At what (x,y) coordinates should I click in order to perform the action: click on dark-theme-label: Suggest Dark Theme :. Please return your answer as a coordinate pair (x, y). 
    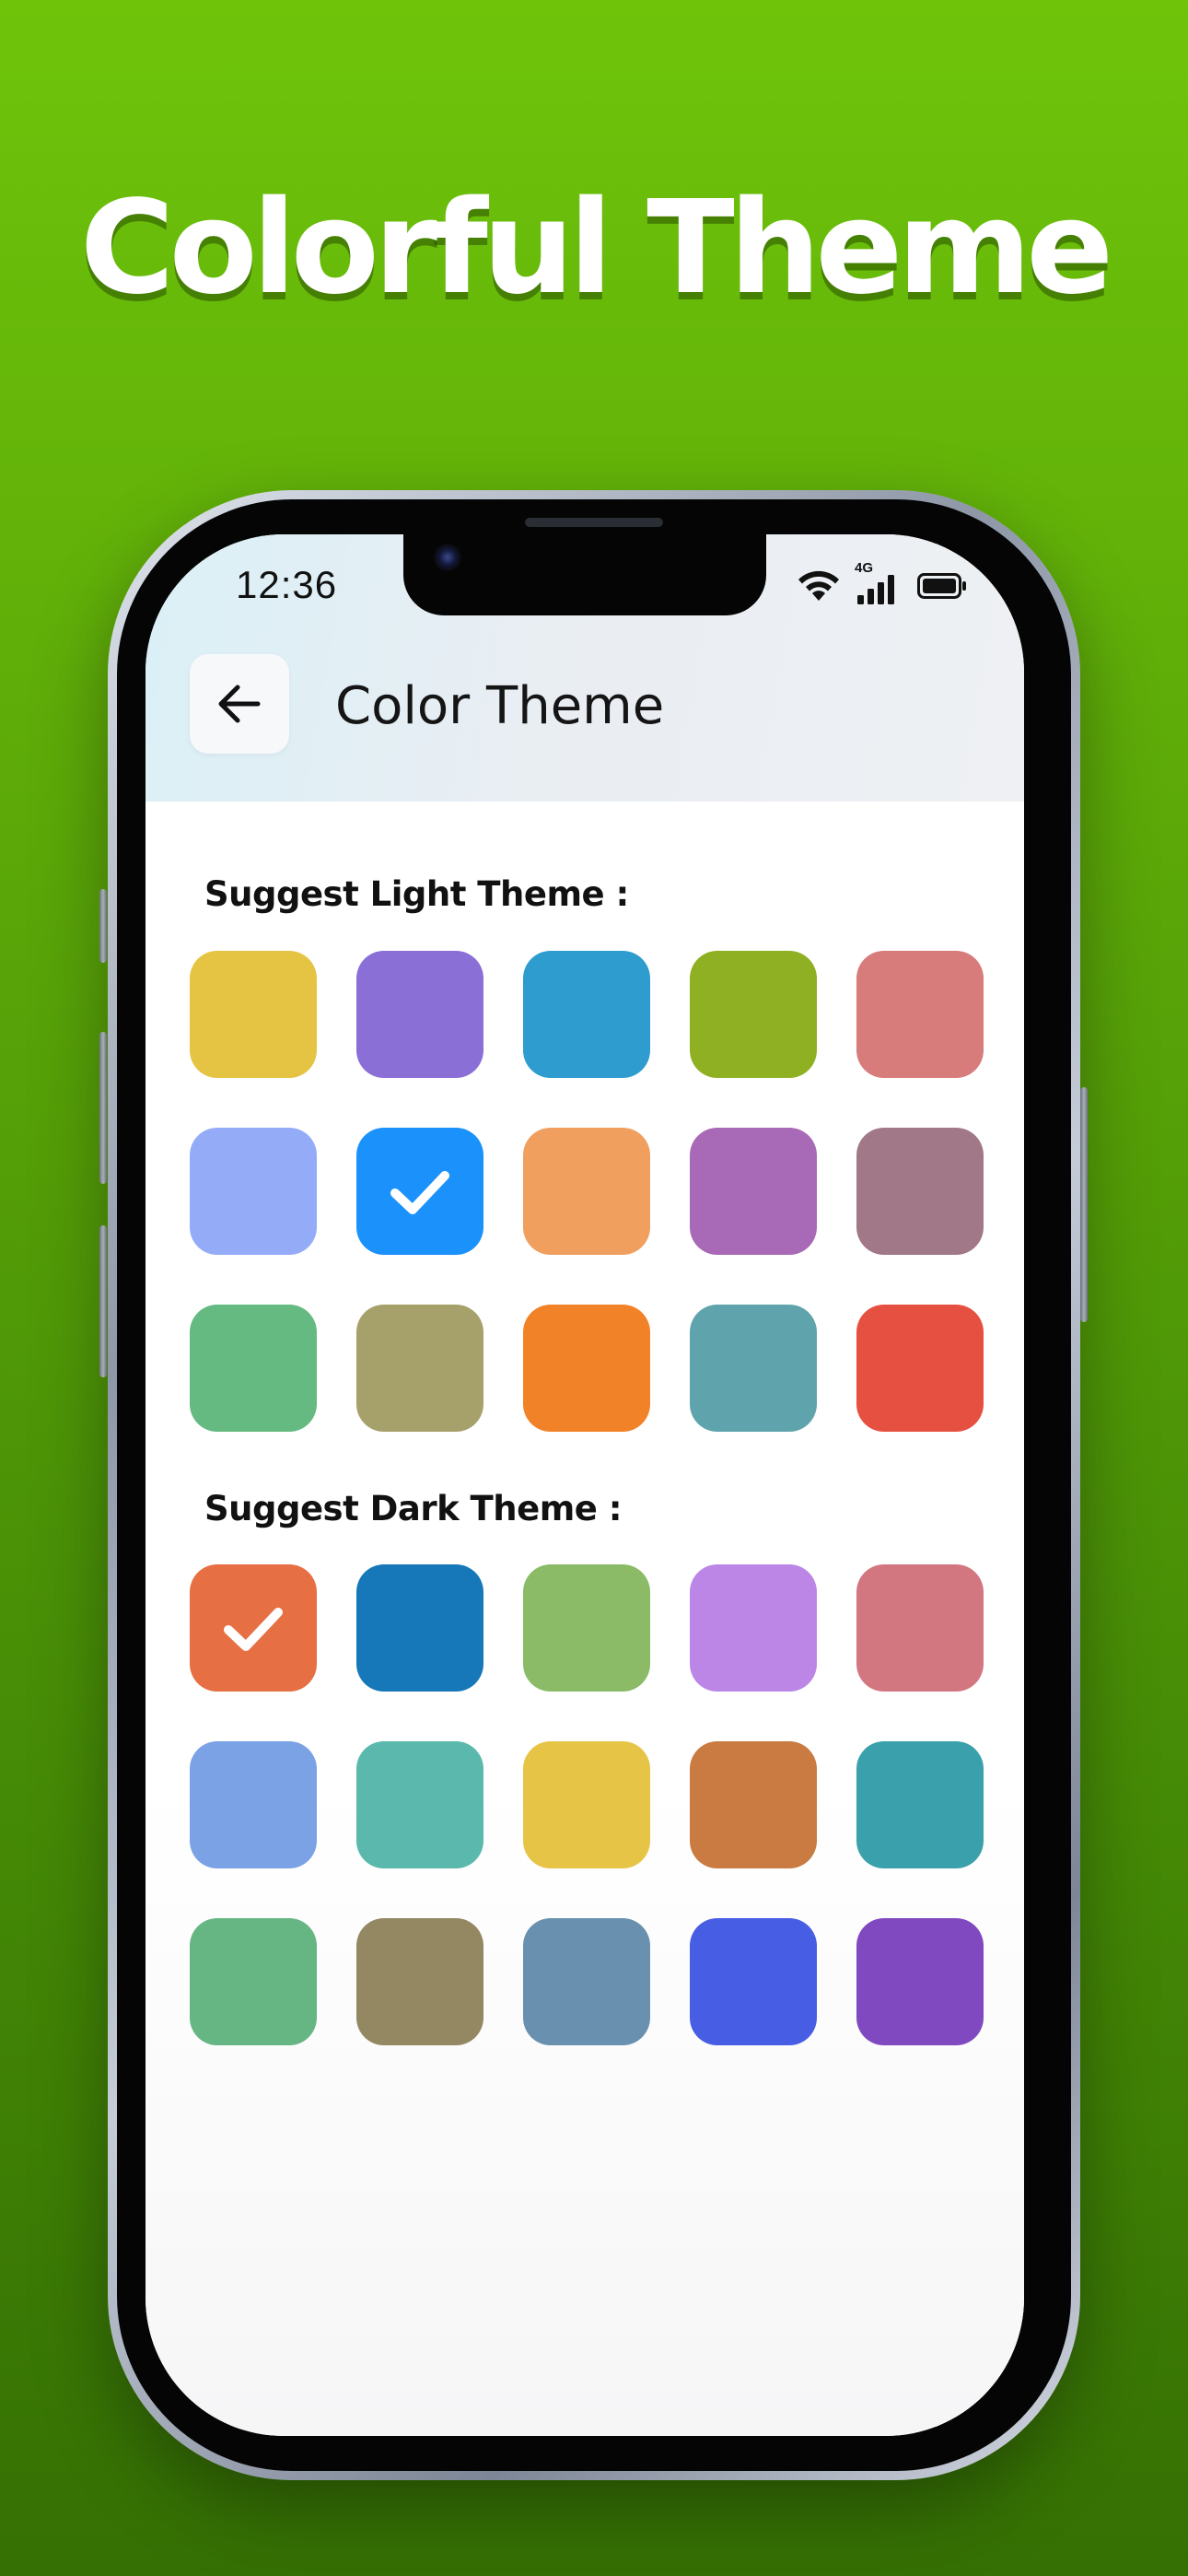
    Looking at the image, I should click on (413, 1509).